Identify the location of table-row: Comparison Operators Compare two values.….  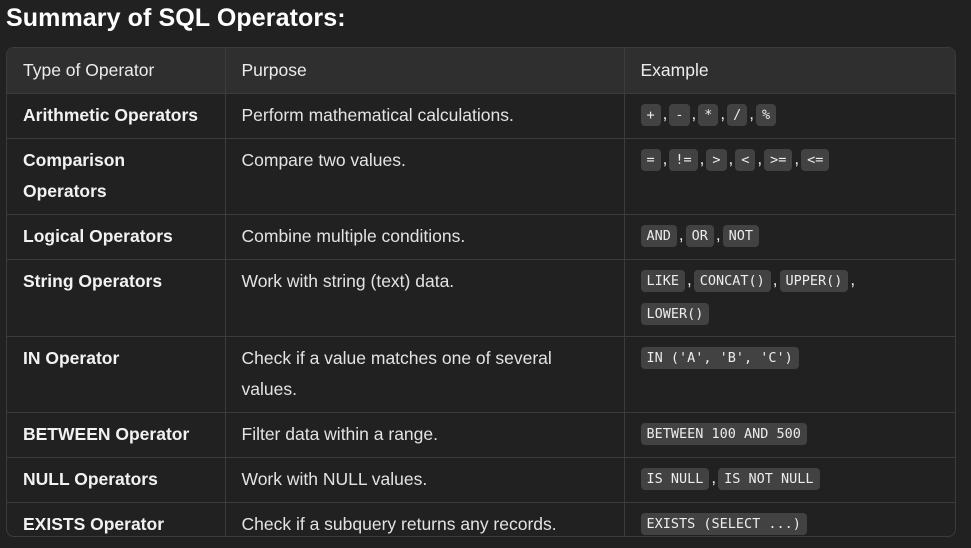
(481, 176).